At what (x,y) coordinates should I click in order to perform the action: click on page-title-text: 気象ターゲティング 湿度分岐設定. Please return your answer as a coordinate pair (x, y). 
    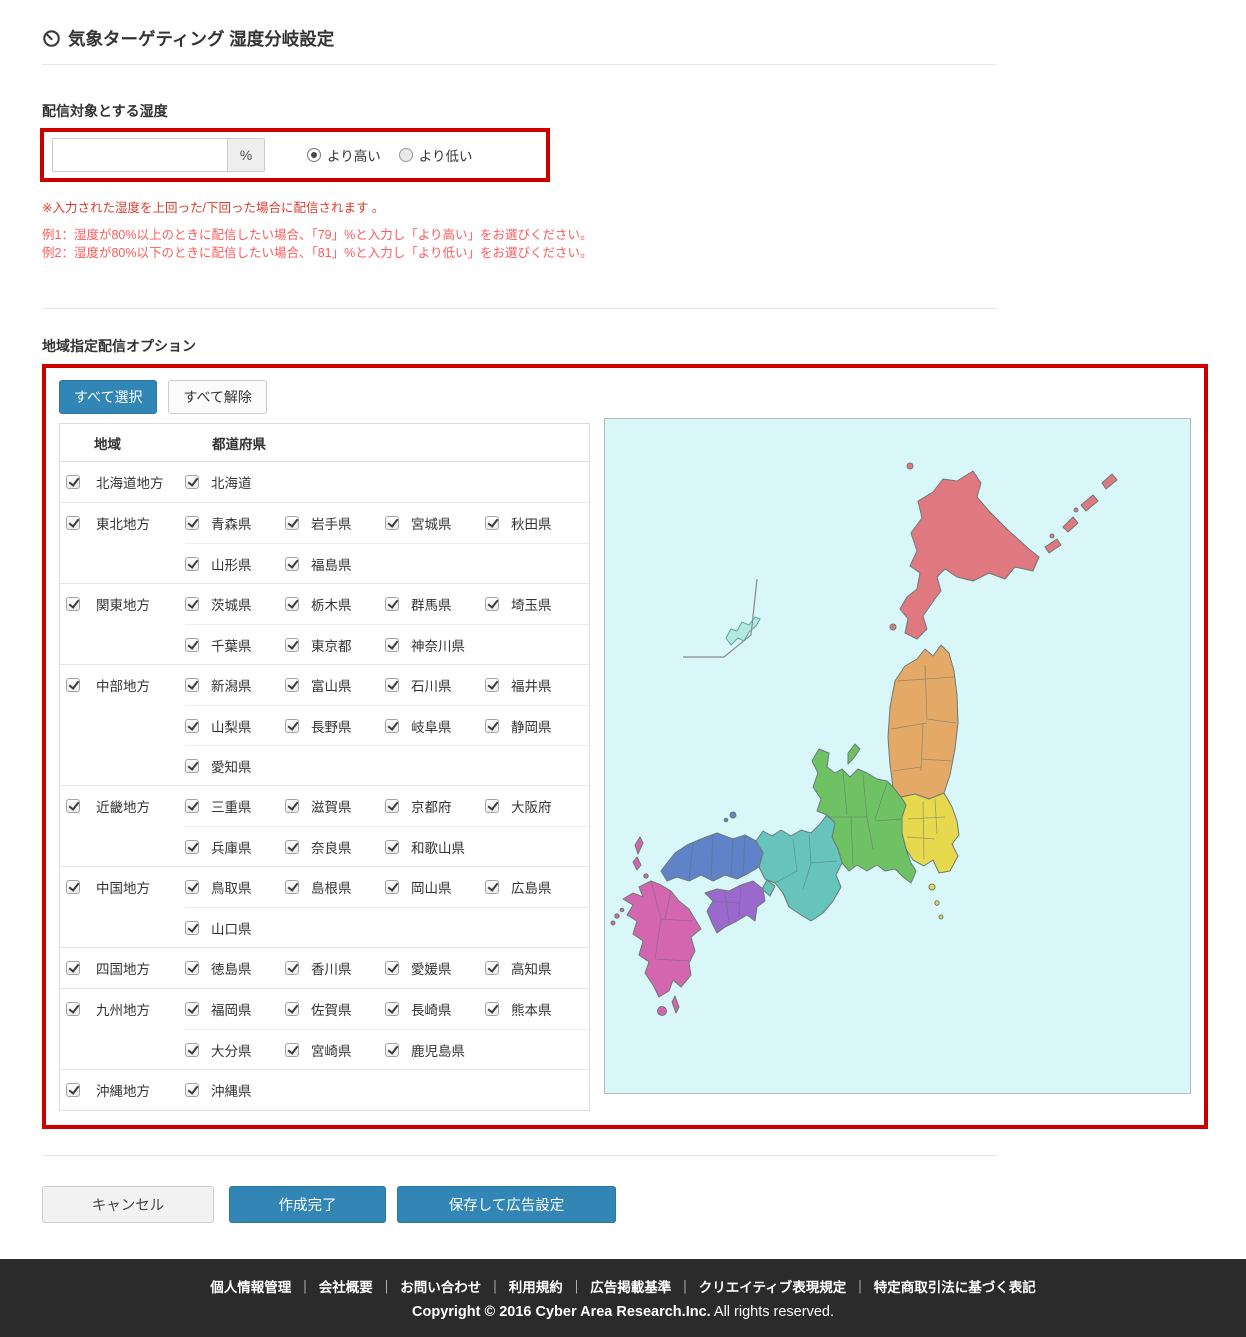
    Looking at the image, I should click on (201, 39).